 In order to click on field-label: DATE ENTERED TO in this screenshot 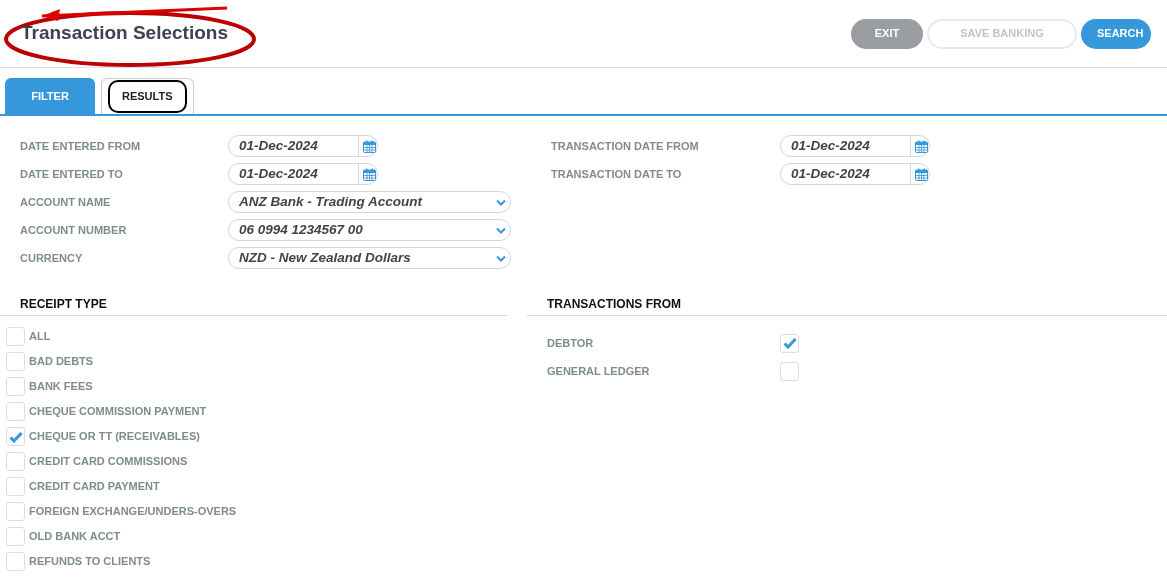, I will do `click(71, 174)`.